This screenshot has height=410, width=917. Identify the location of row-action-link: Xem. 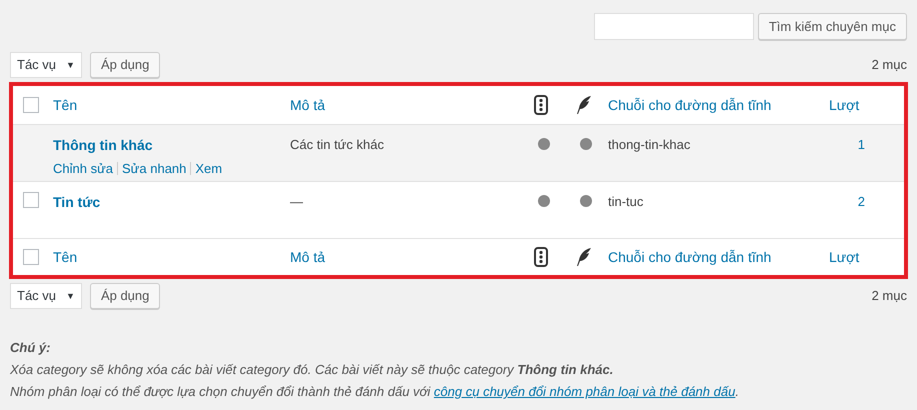
(206, 168).